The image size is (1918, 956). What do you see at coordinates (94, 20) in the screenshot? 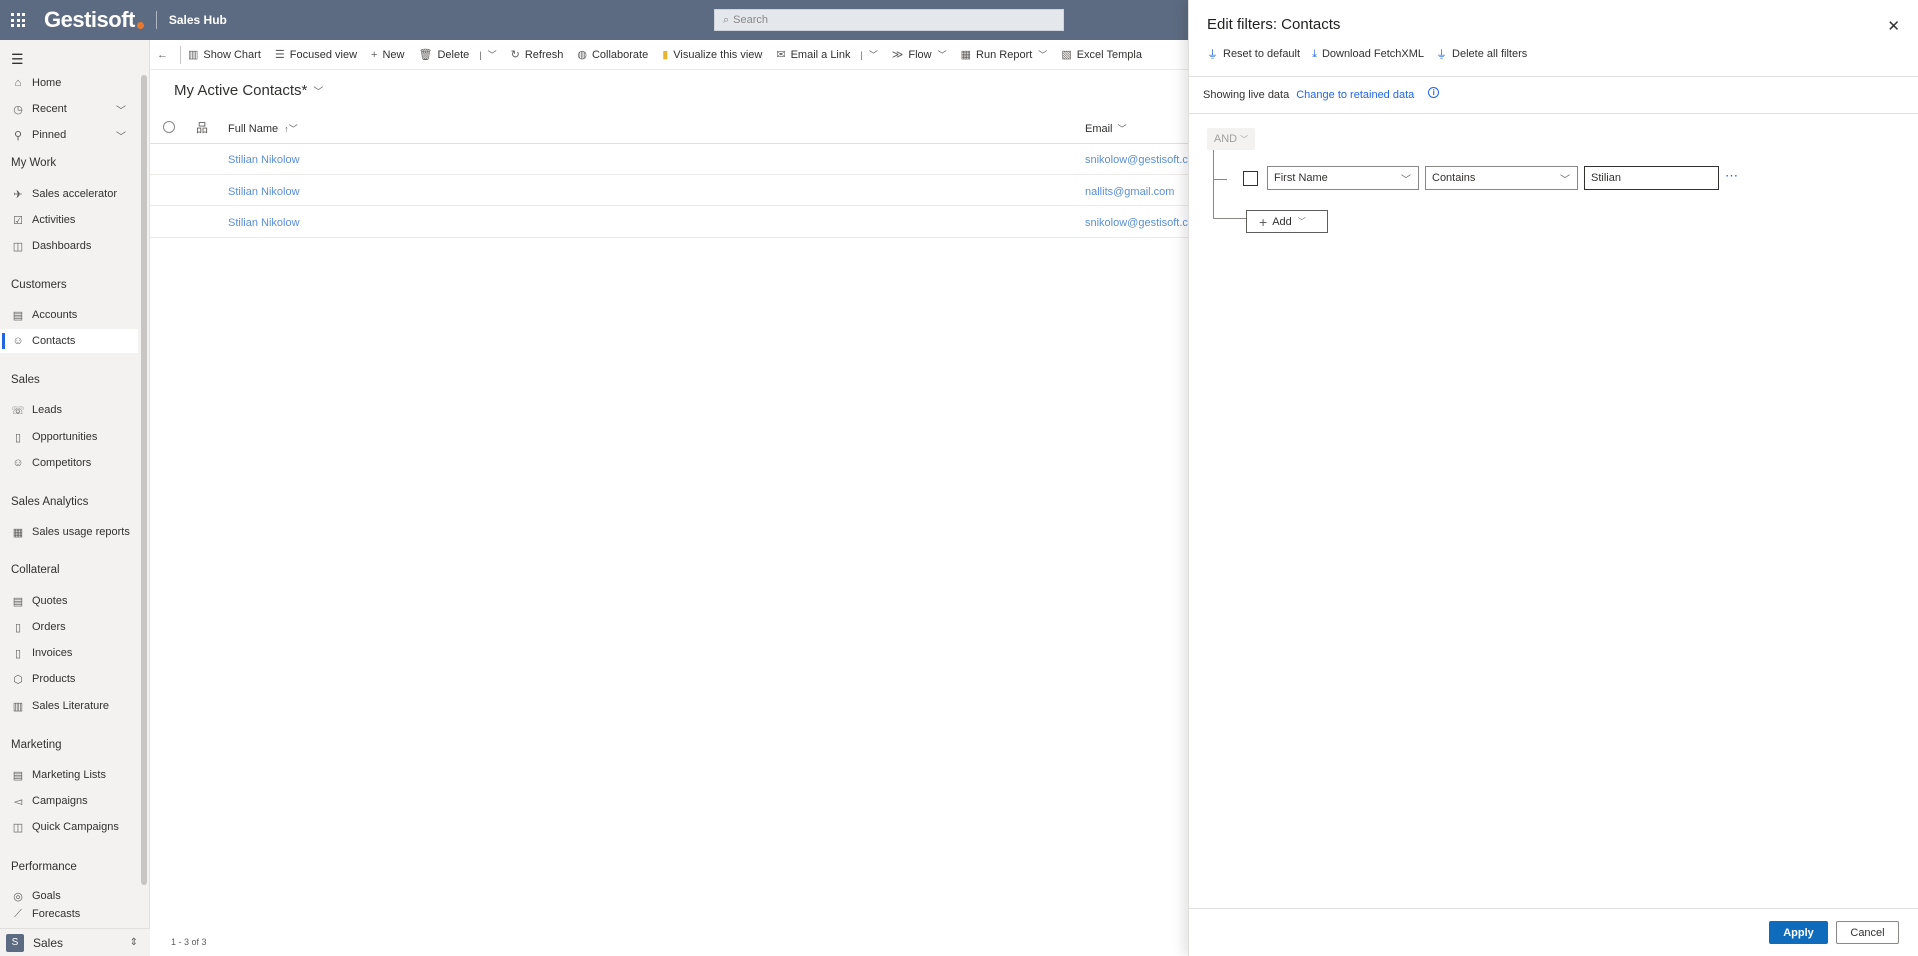
I see `brand-logo: Gestisoft` at bounding box center [94, 20].